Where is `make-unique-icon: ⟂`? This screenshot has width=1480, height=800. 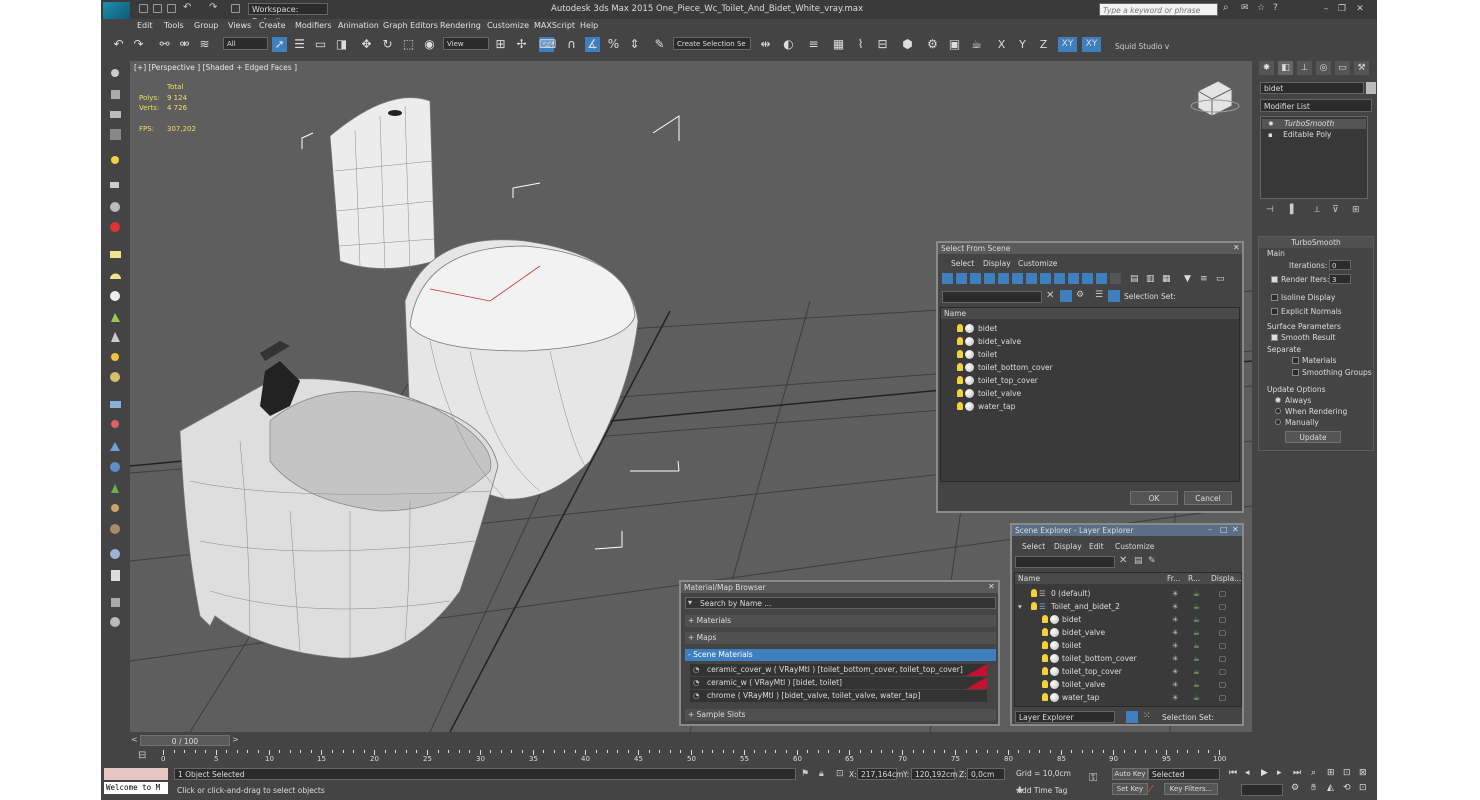 make-unique-icon: ⟂ is located at coordinates (1317, 210).